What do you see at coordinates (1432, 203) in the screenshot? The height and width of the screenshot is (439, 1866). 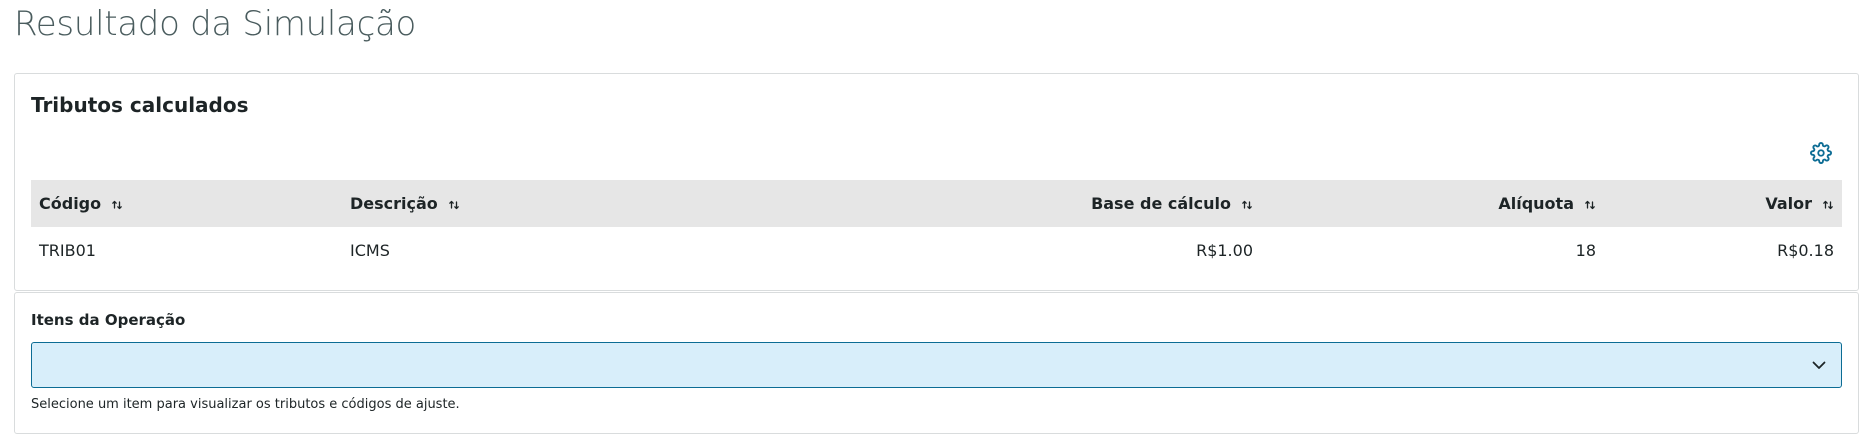 I see `column-header-aliquota: Alíquota` at bounding box center [1432, 203].